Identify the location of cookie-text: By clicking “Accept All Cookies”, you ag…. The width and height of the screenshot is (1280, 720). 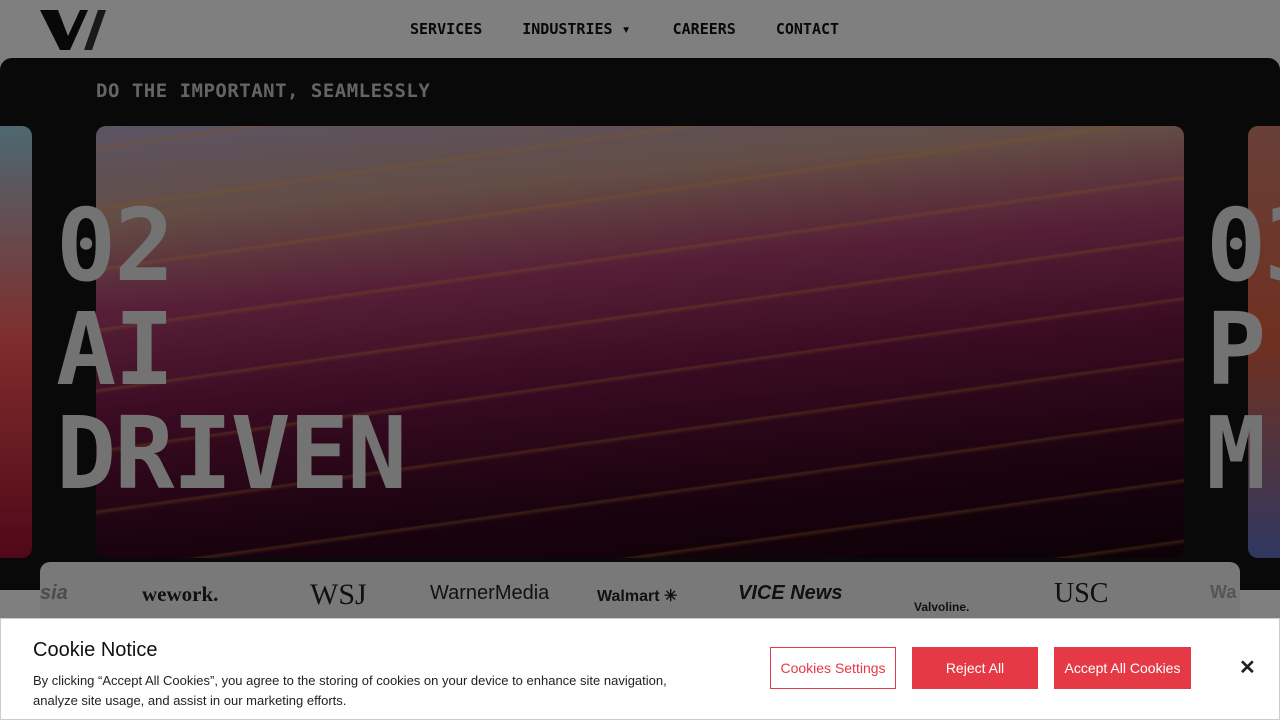
(350, 690).